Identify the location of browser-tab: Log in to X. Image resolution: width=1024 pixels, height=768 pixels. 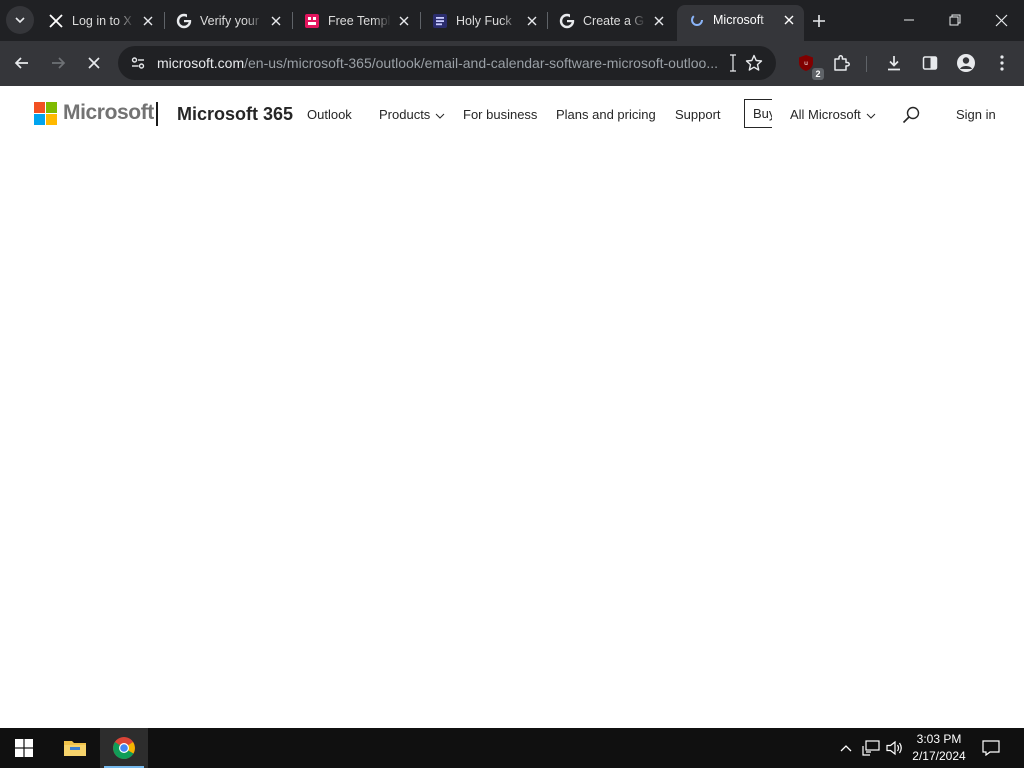
(99, 20).